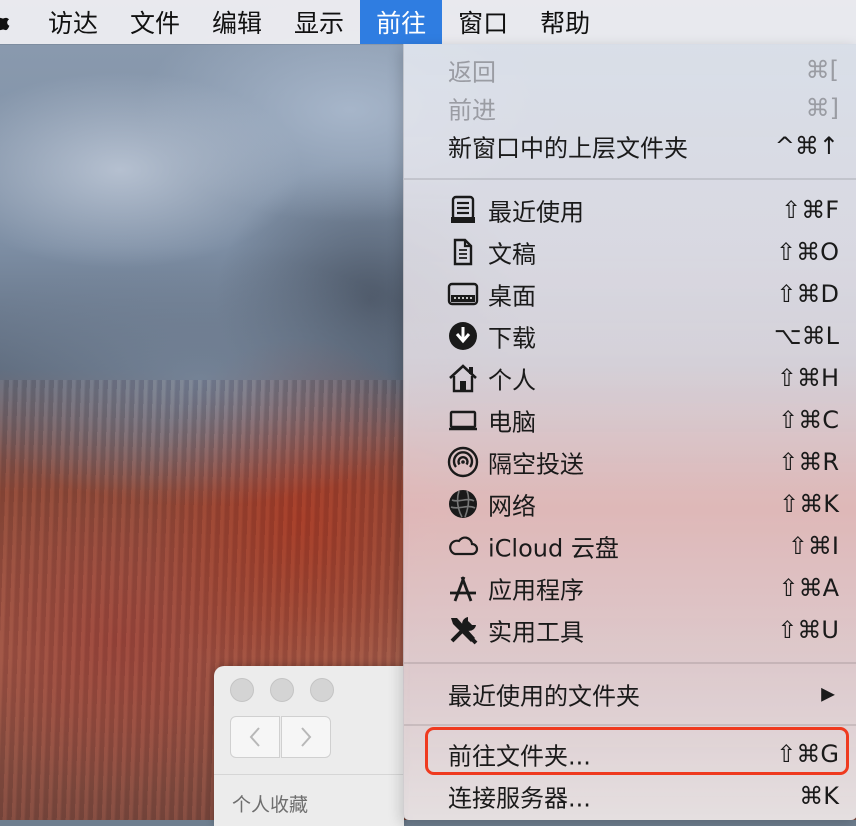  I want to click on apple-icon, so click(5, 22).